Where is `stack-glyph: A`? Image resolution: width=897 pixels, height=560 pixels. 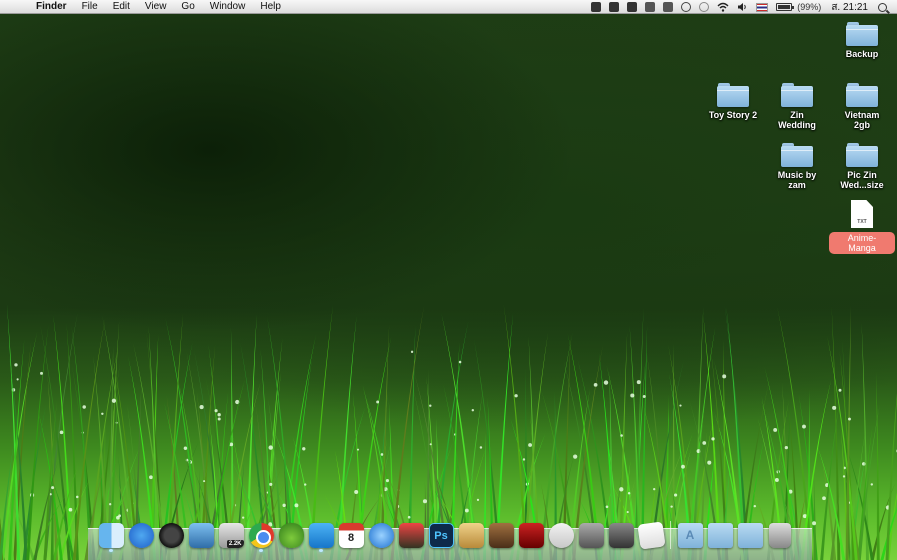
stack-glyph: A is located at coordinates (690, 534).